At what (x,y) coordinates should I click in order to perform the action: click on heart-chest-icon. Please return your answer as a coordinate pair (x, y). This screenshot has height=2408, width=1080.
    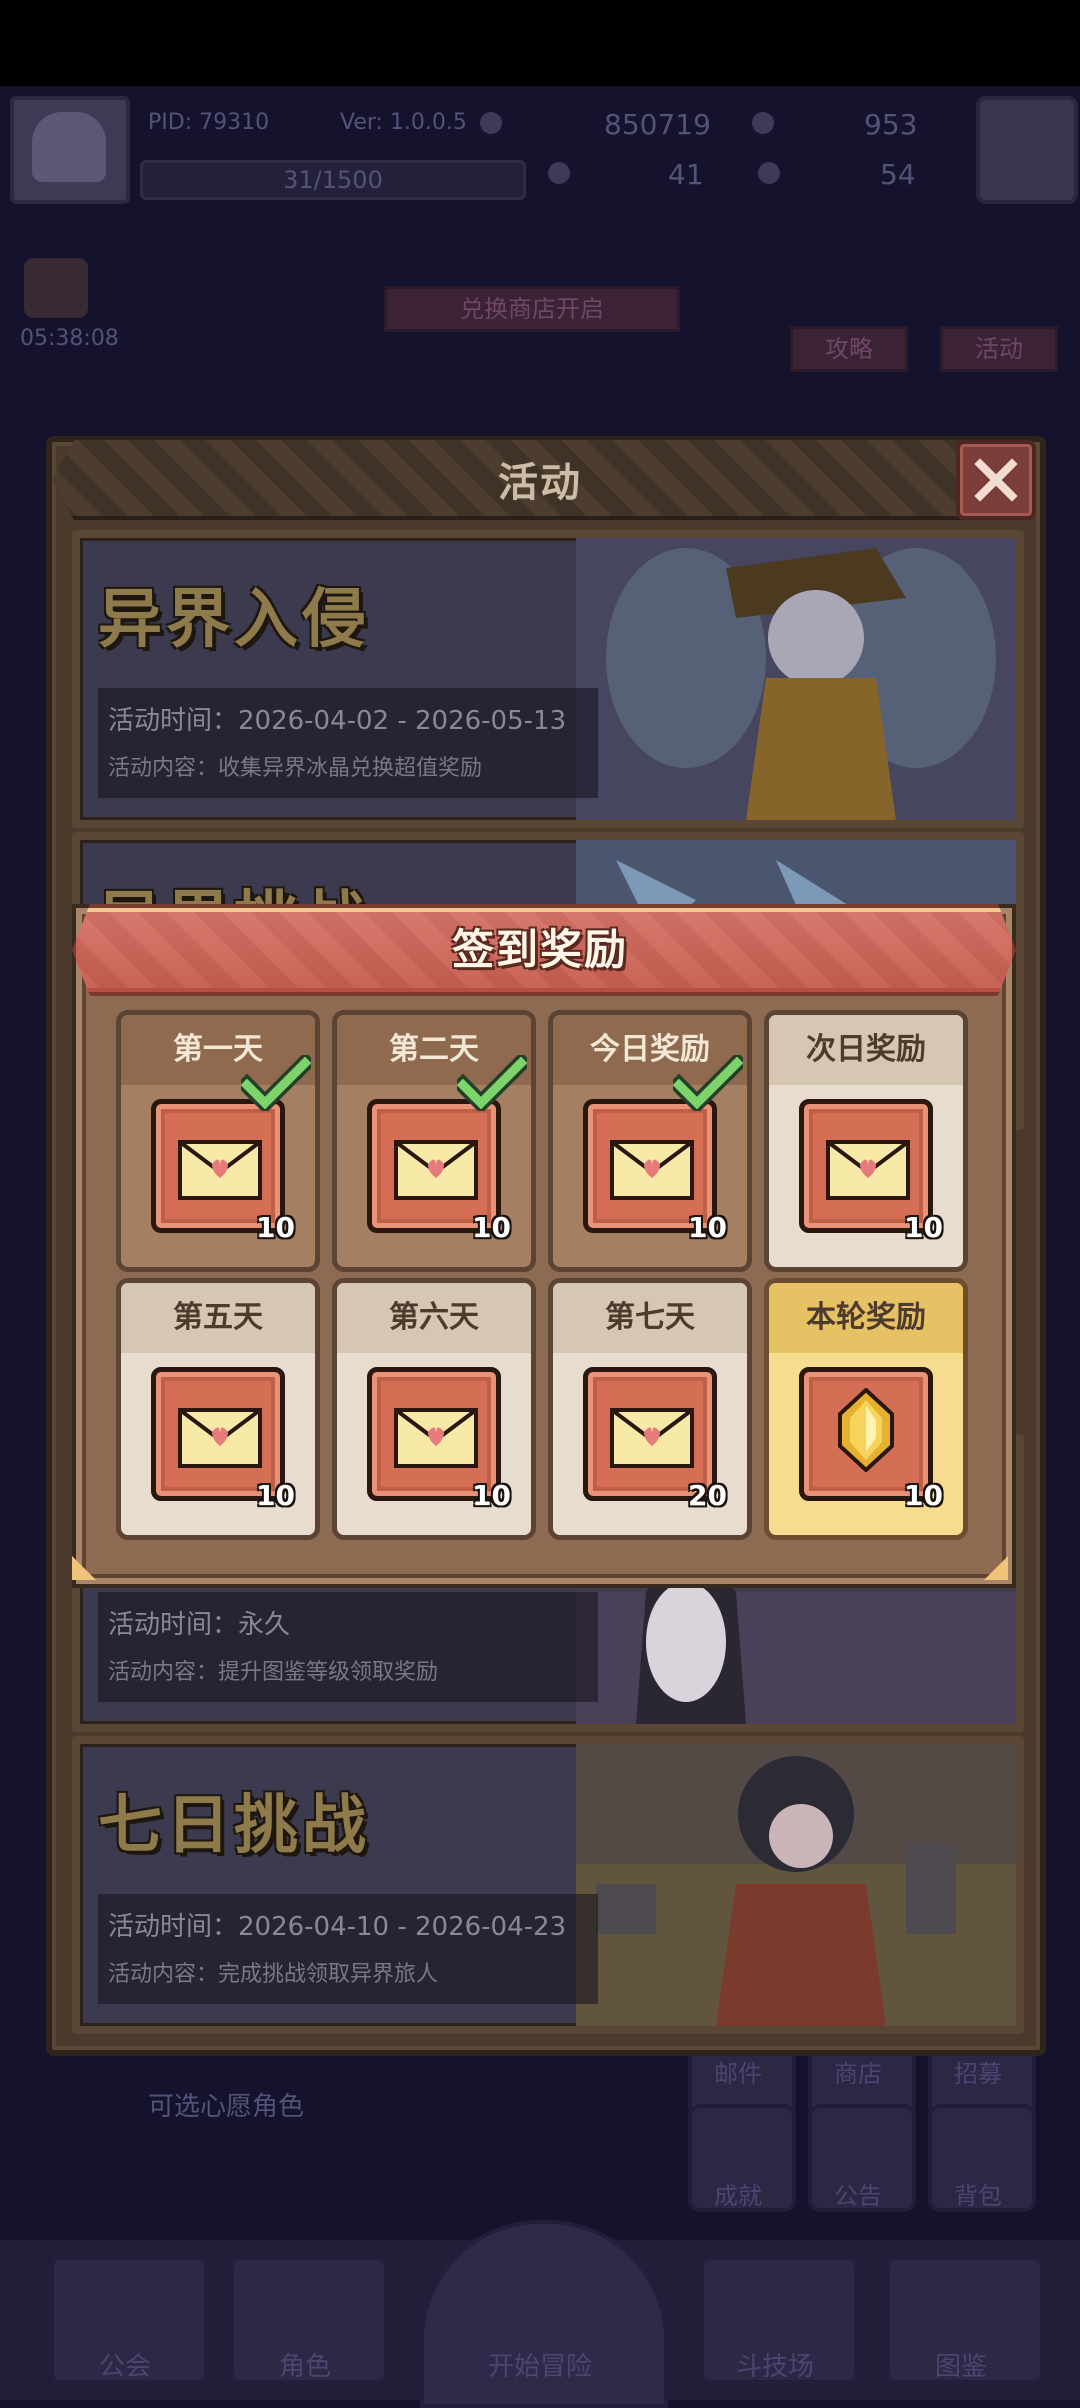
    Looking at the image, I should click on (56, 288).